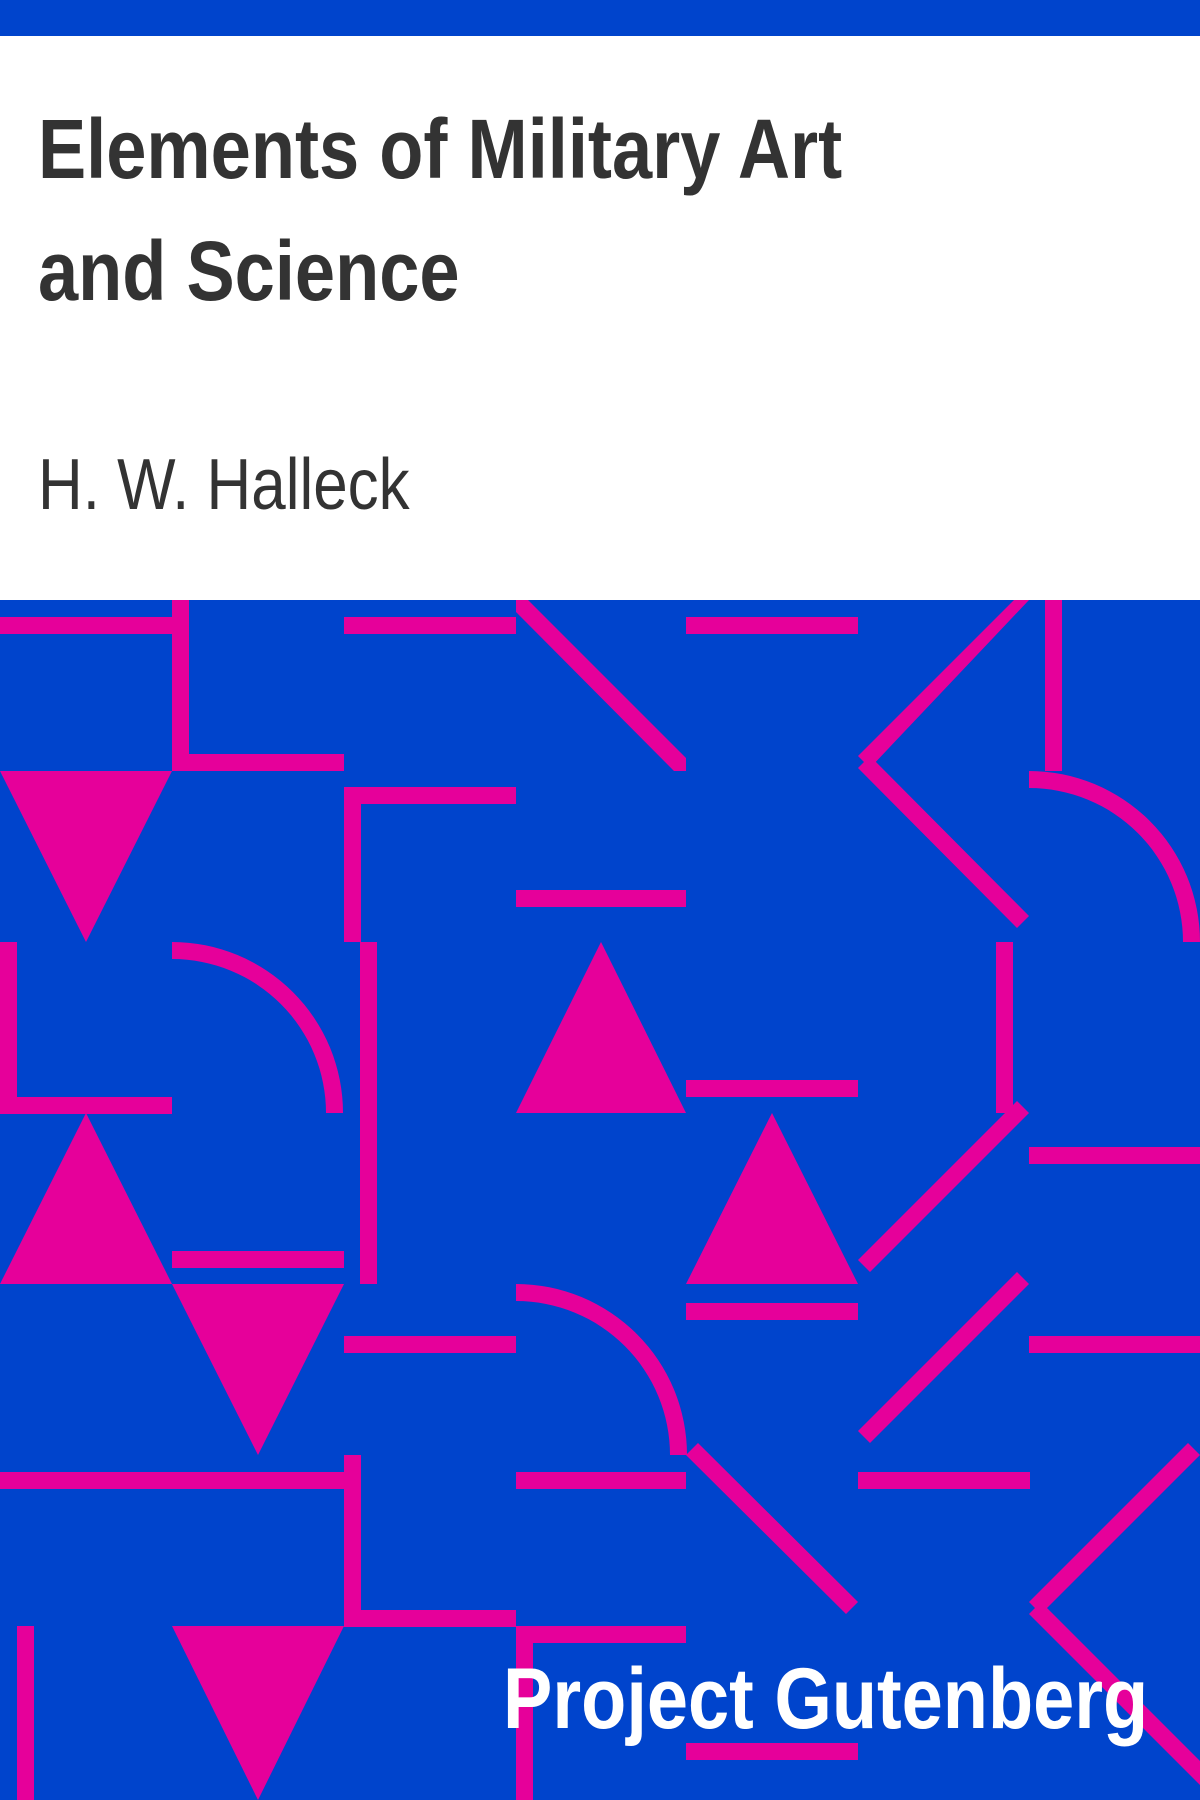  What do you see at coordinates (440, 210) in the screenshot?
I see `book-title: Elements of Military Art and Science` at bounding box center [440, 210].